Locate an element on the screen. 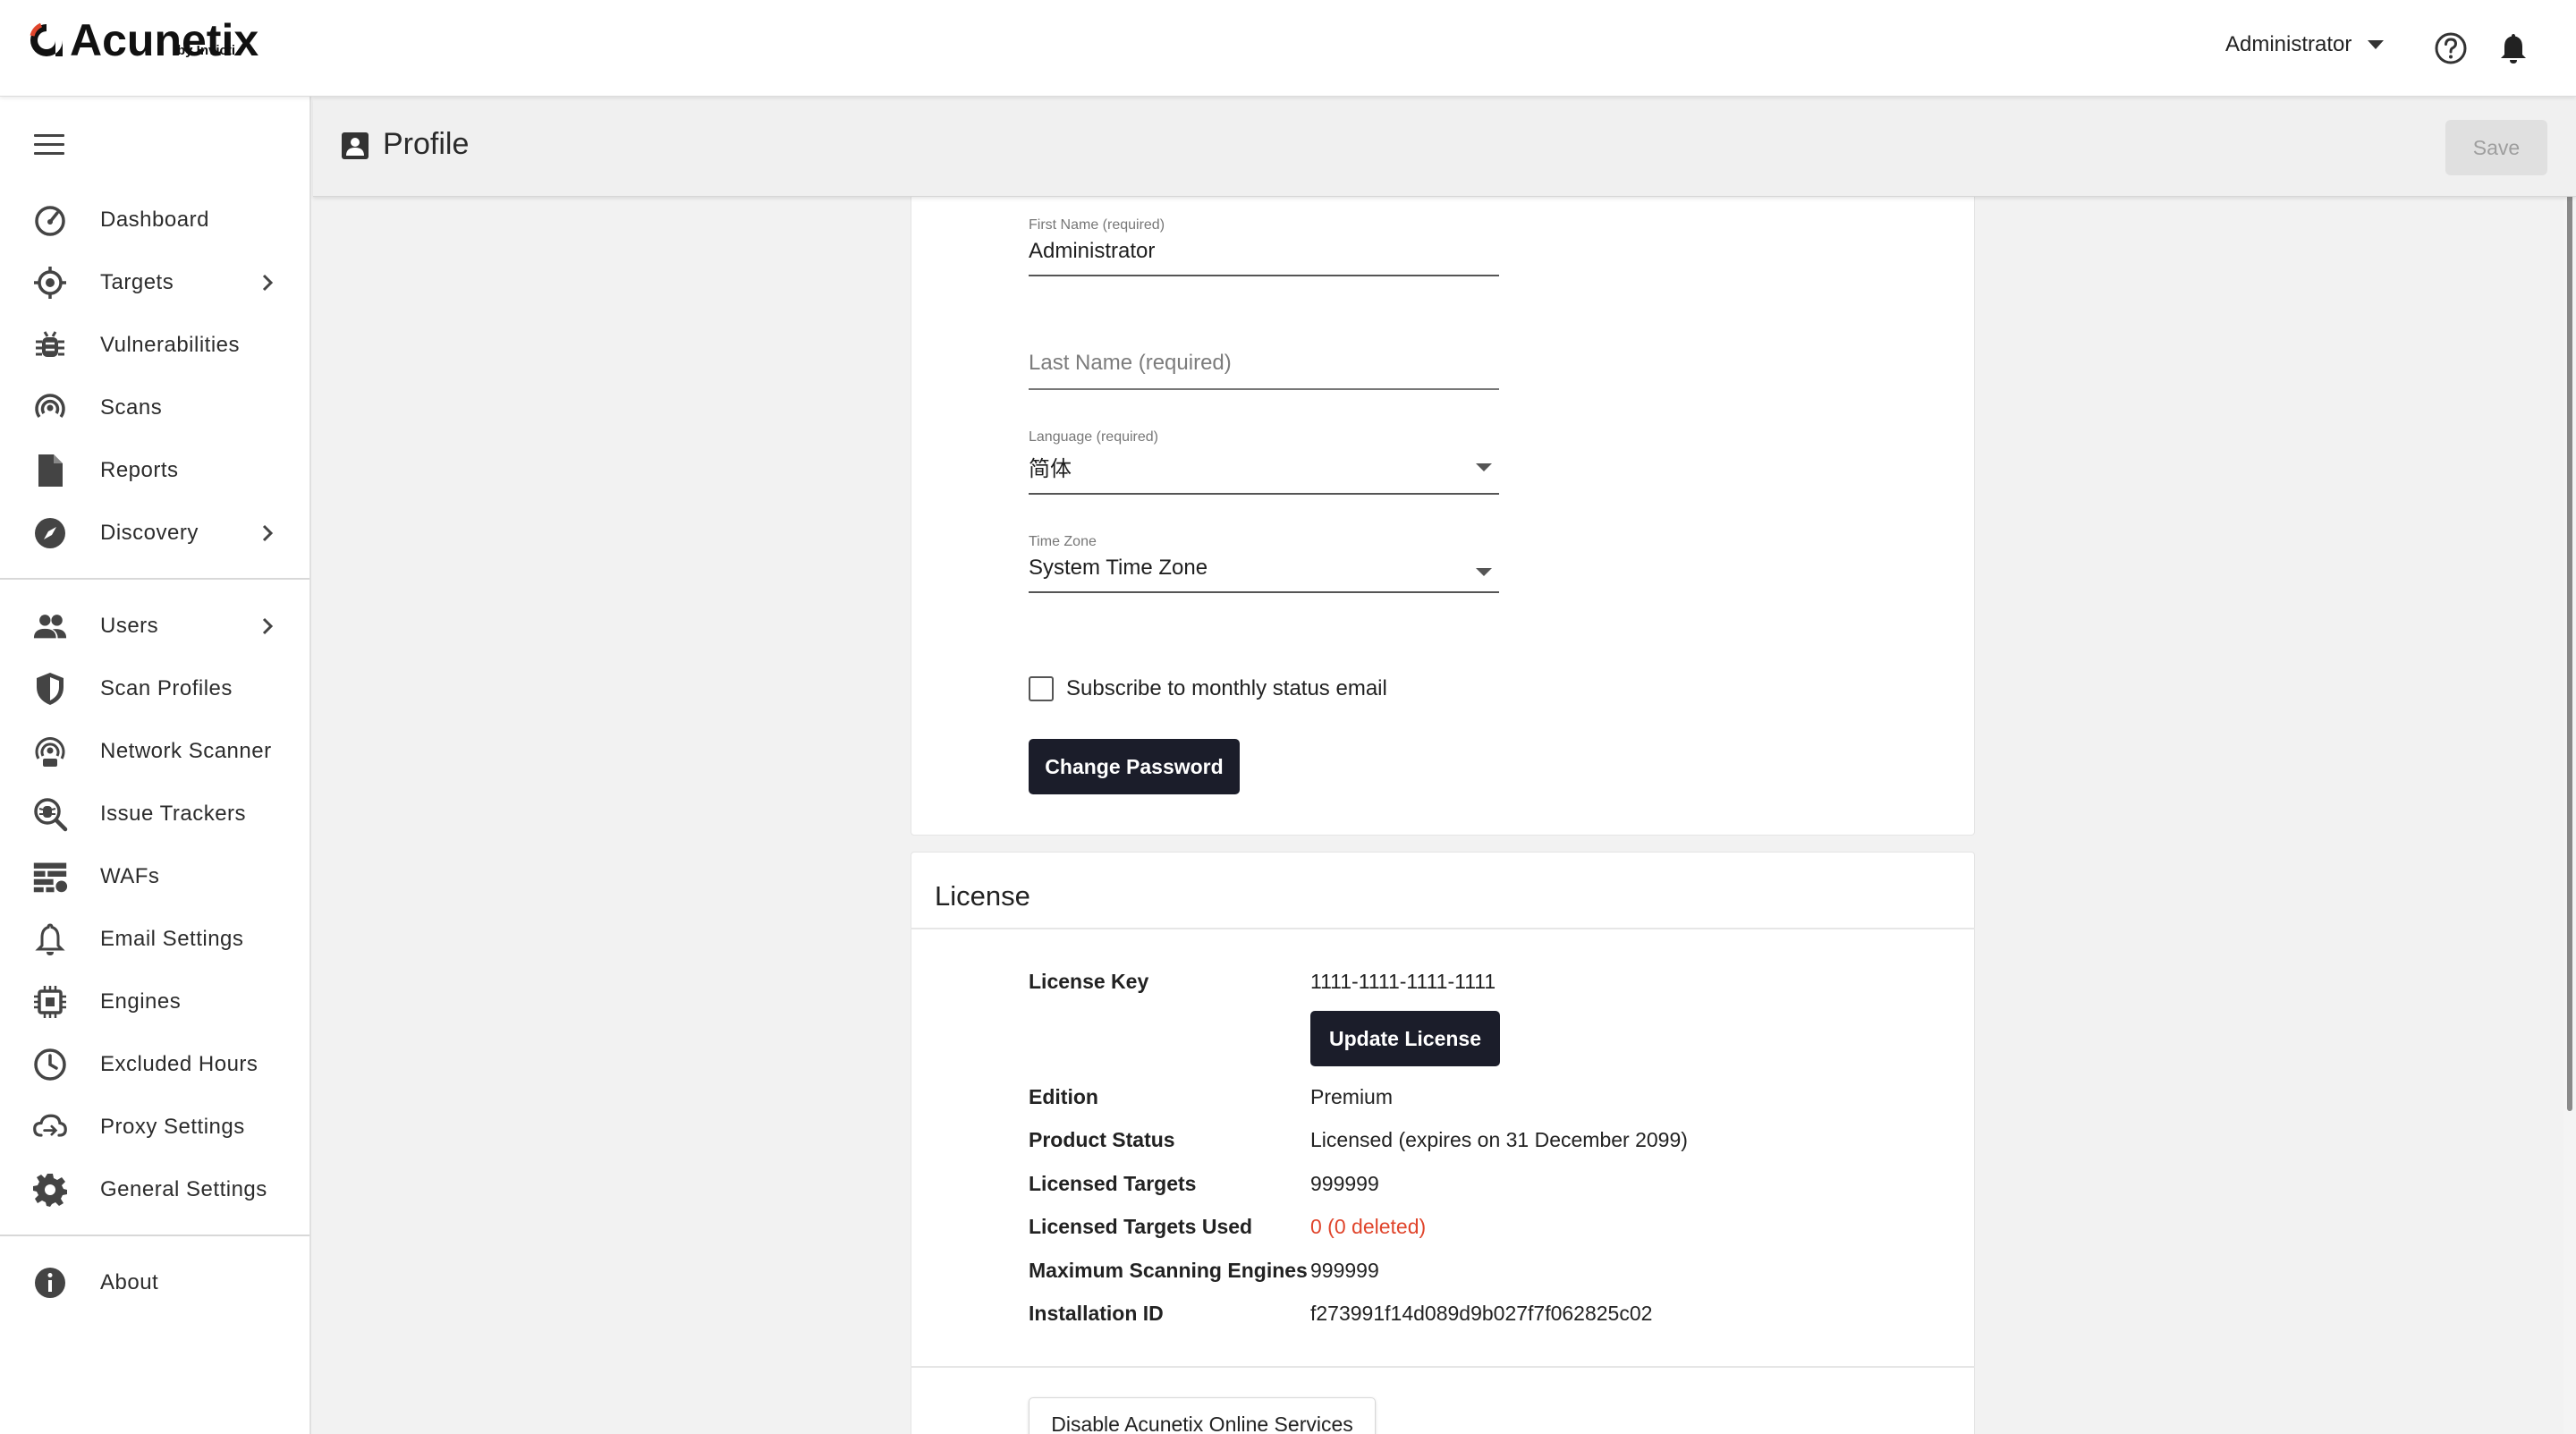  sidebar-item-label: Network Scanner is located at coordinates (186, 751).